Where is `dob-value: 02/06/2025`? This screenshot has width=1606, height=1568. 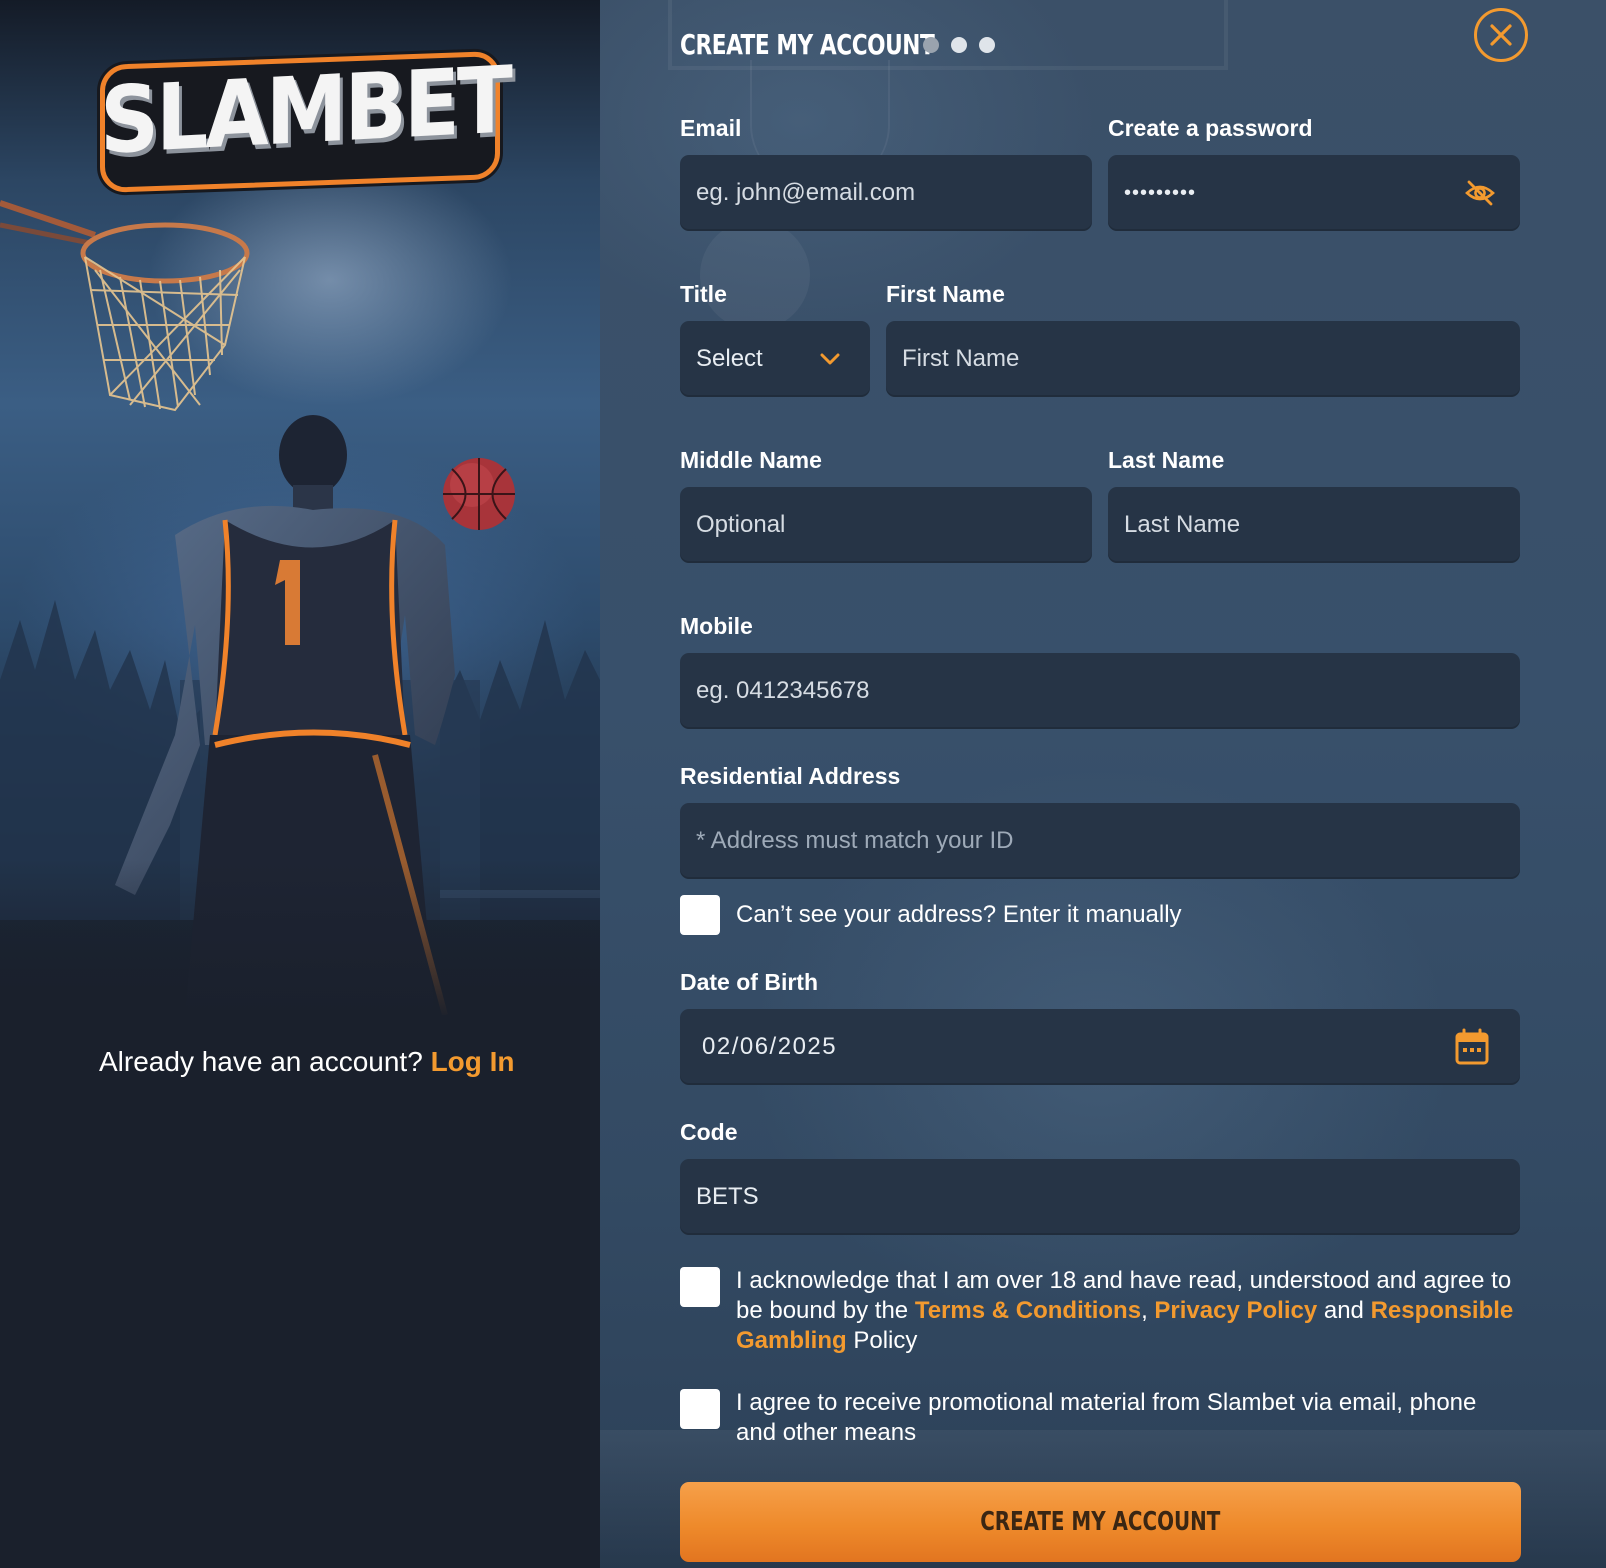
dob-value: 02/06/2025 is located at coordinates (770, 1046).